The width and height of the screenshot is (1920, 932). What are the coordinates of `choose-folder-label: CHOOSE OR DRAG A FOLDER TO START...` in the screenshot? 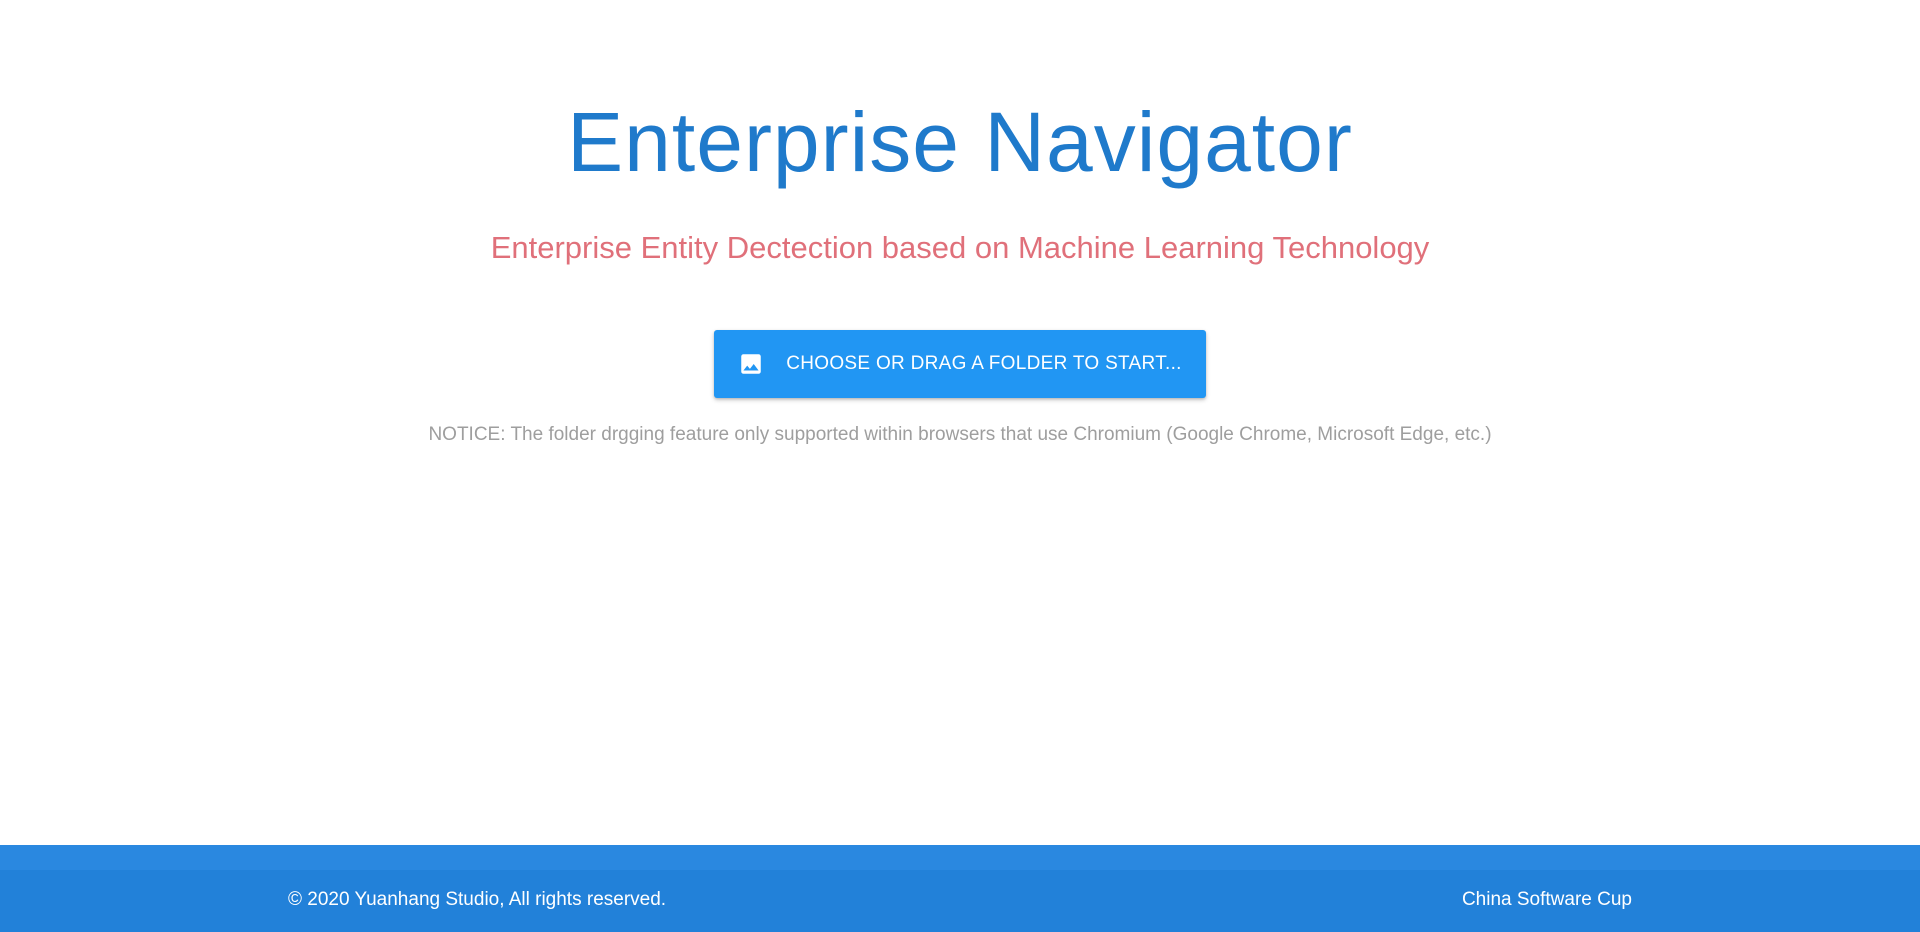 It's located at (984, 363).